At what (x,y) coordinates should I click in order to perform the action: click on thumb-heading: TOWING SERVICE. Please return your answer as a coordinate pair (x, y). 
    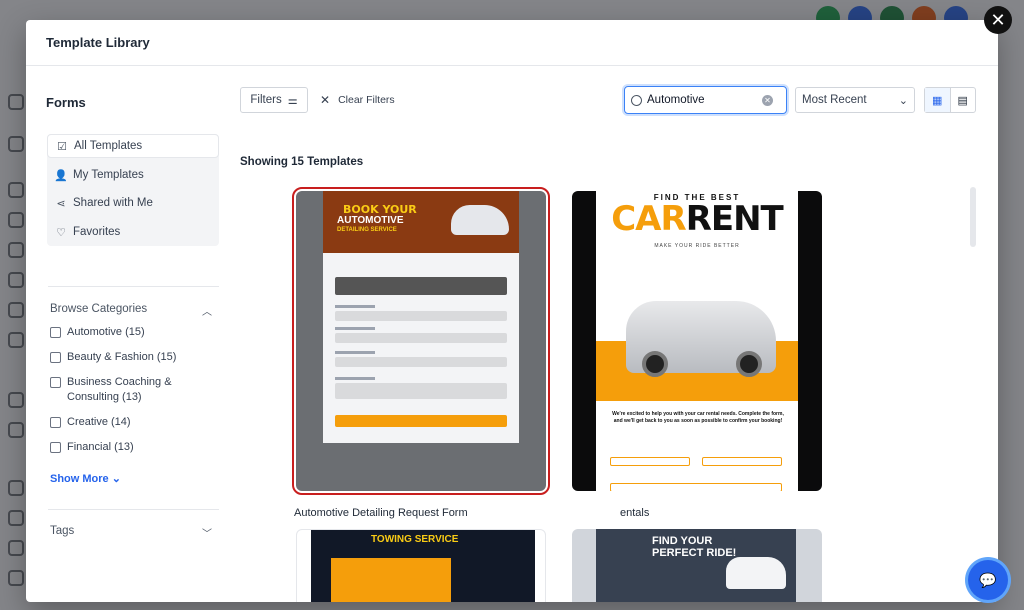
    Looking at the image, I should click on (415, 539).